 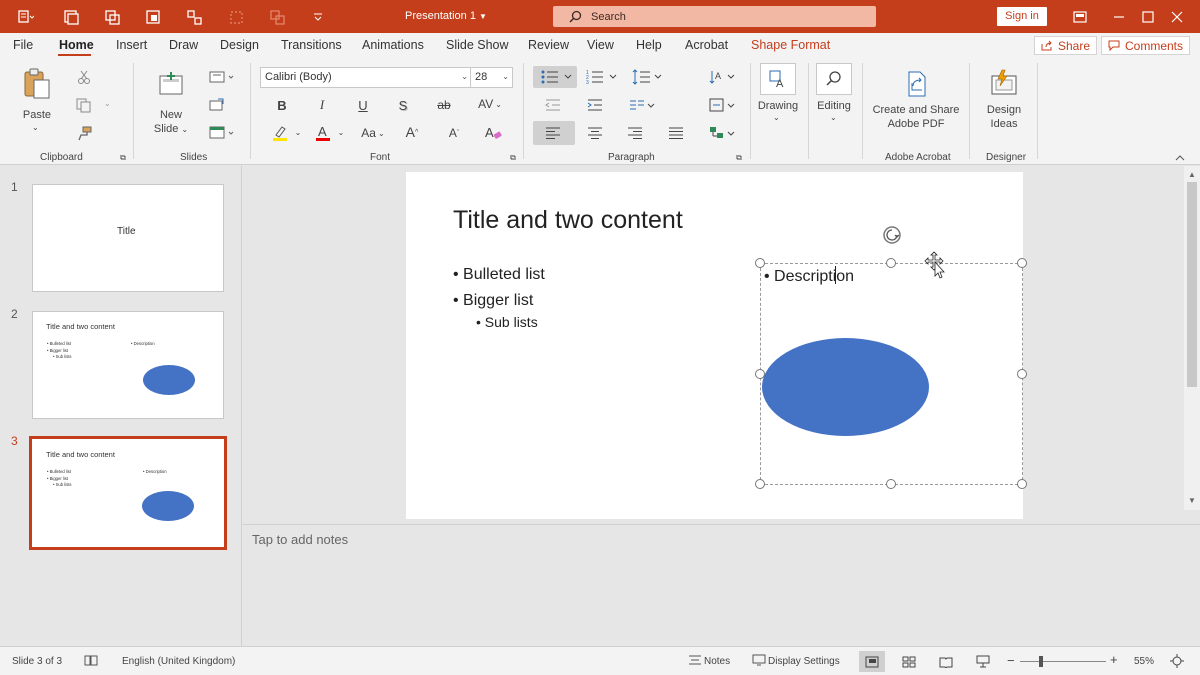 What do you see at coordinates (363, 105) in the screenshot?
I see `underline-button: U` at bounding box center [363, 105].